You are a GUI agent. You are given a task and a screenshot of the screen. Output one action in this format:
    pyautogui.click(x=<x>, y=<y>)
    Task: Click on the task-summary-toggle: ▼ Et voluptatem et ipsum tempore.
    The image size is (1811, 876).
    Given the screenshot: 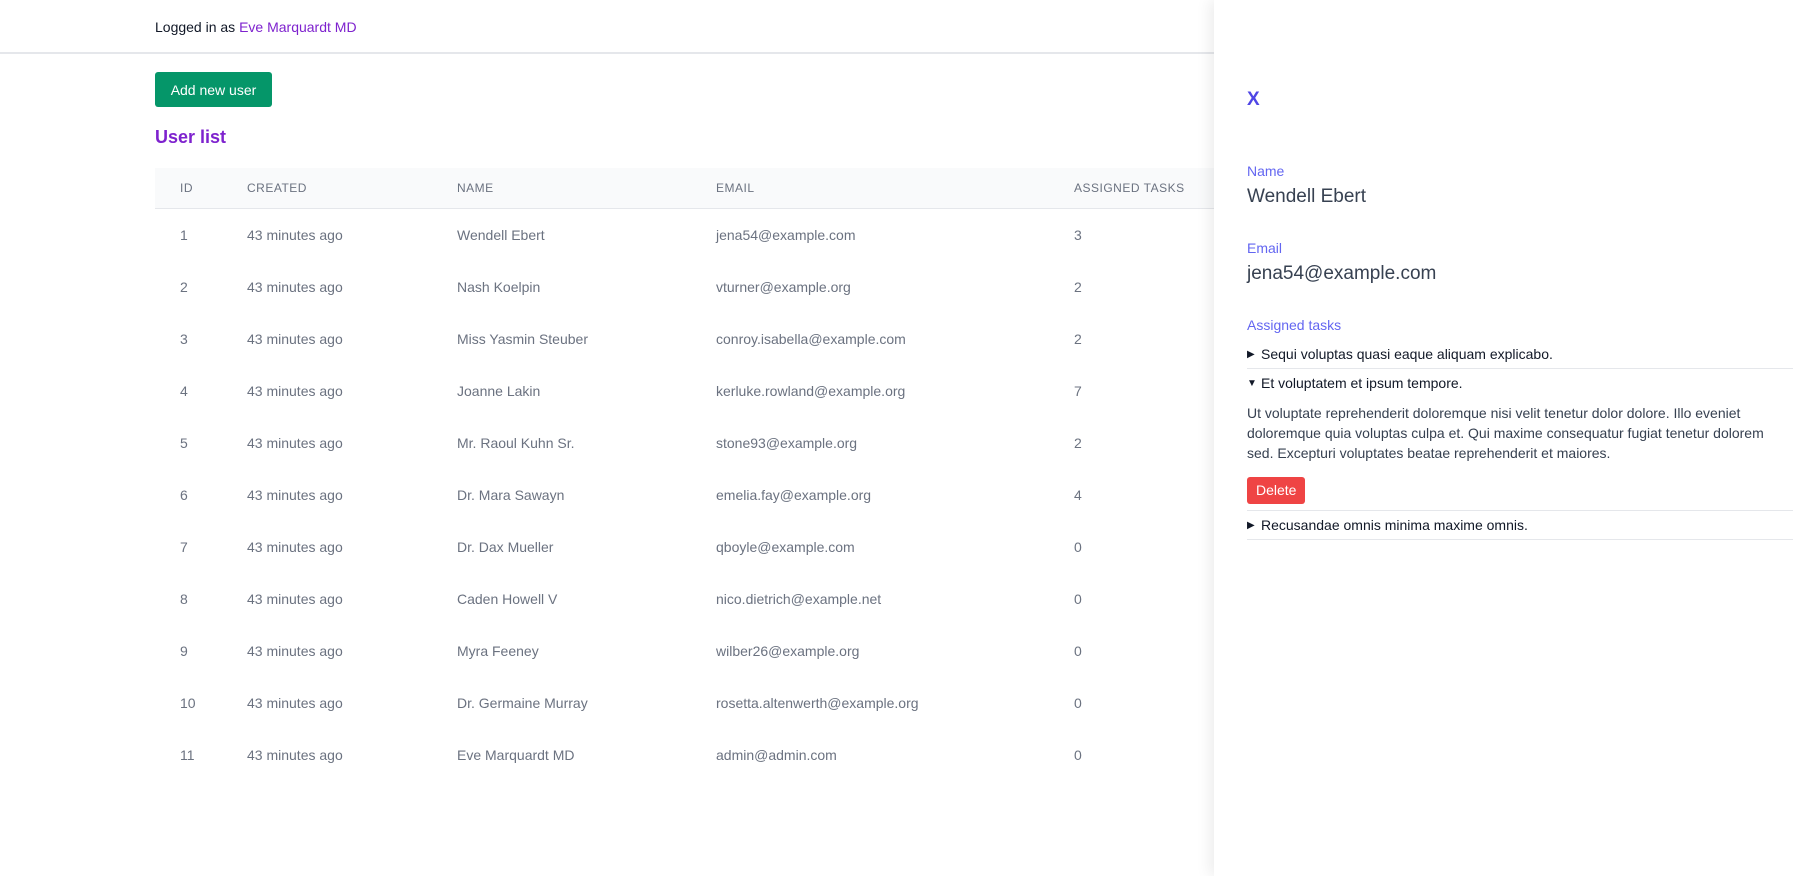 What is the action you would take?
    pyautogui.click(x=1520, y=383)
    